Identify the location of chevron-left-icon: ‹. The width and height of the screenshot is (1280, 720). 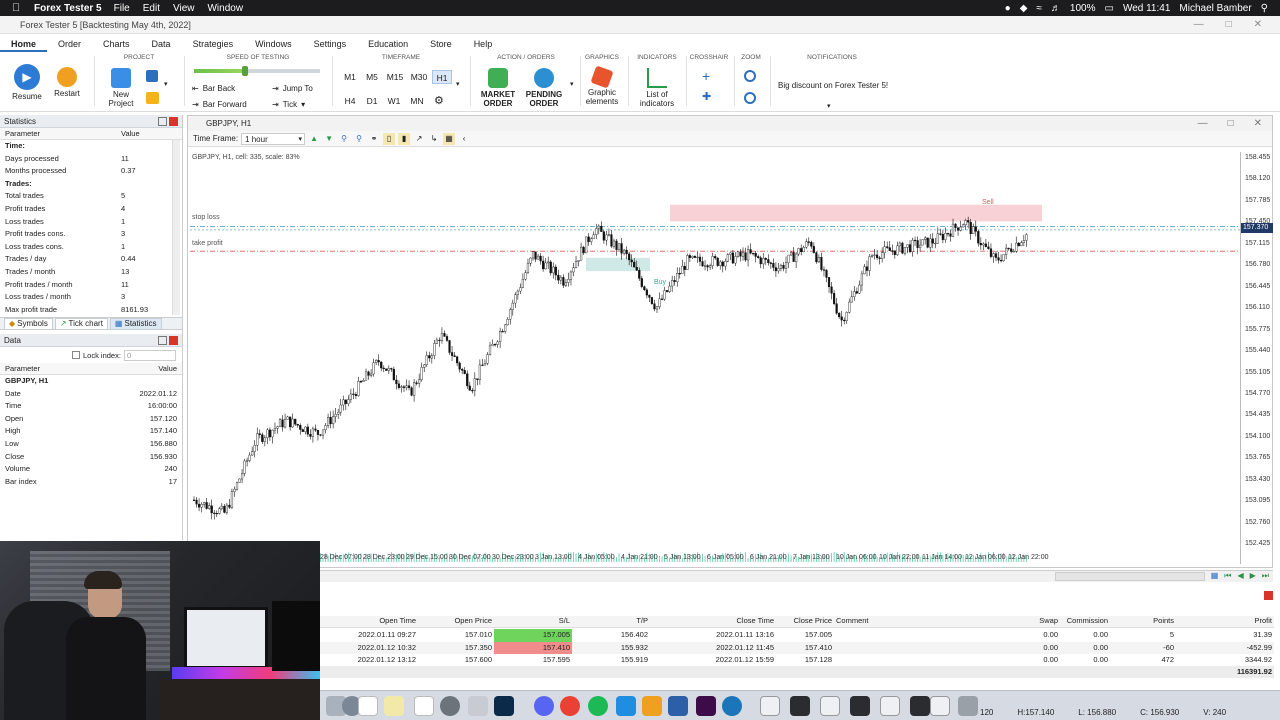
(464, 139).